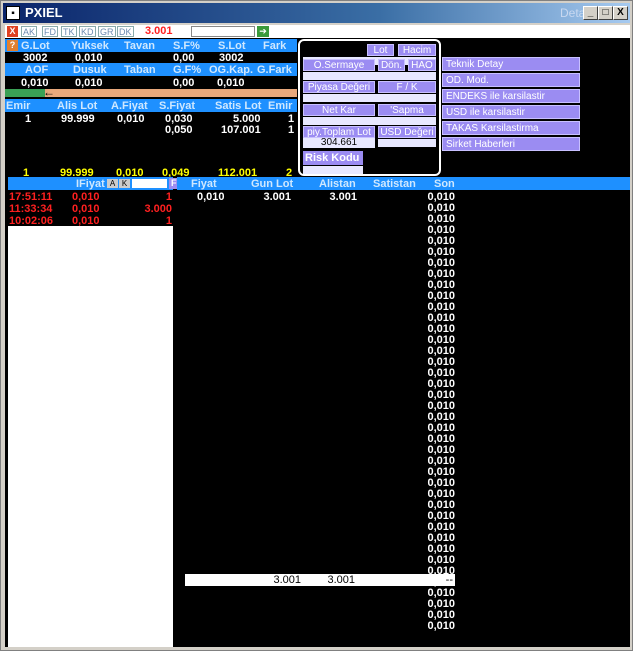 This screenshot has width=633, height=651. What do you see at coordinates (35, 46) in the screenshot?
I see `glot-header: G.Lot` at bounding box center [35, 46].